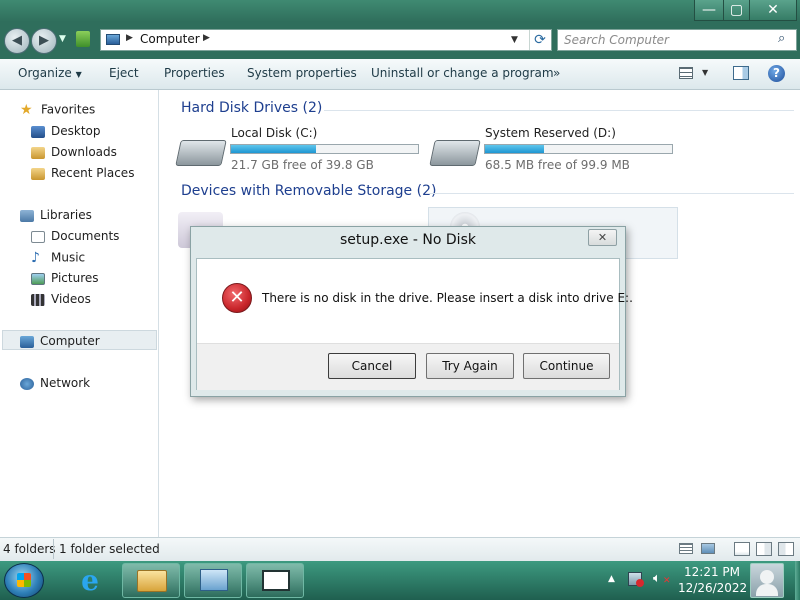  I want to click on change-view-icon, so click(686, 73).